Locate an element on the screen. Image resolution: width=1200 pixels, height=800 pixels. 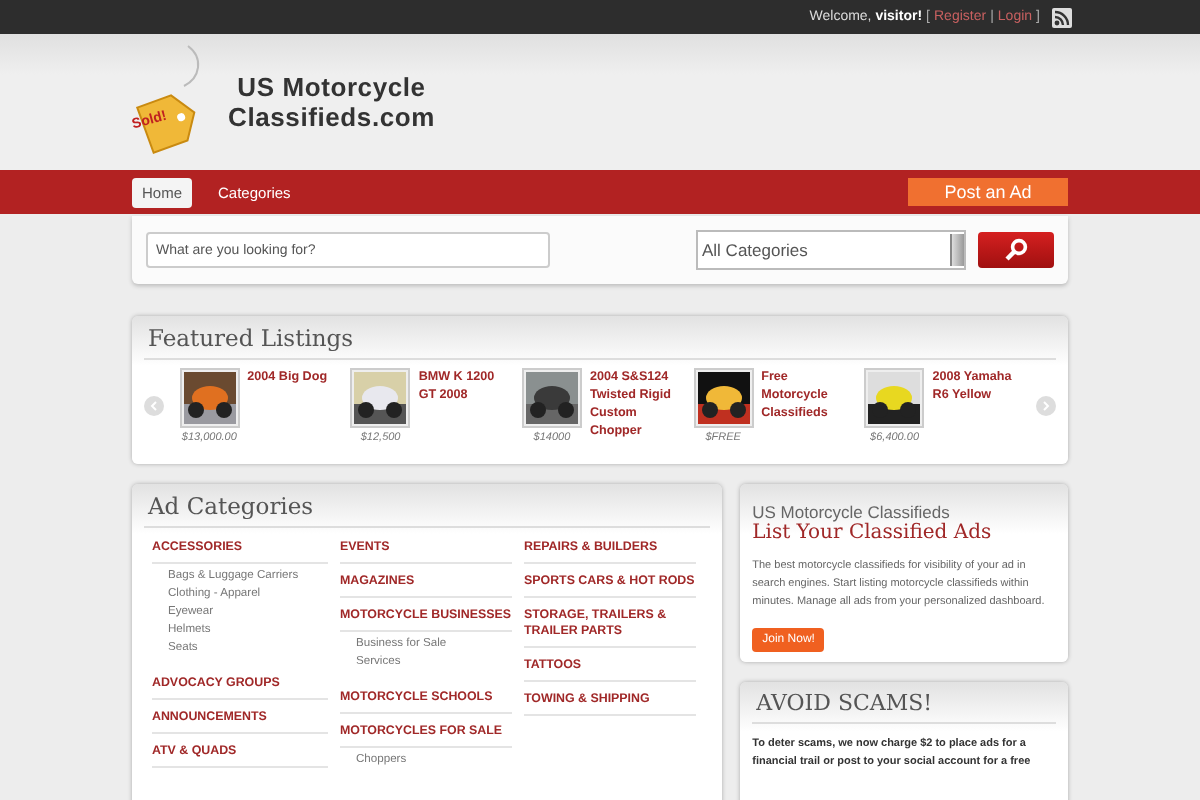
search-icon is located at coordinates (1016, 250).